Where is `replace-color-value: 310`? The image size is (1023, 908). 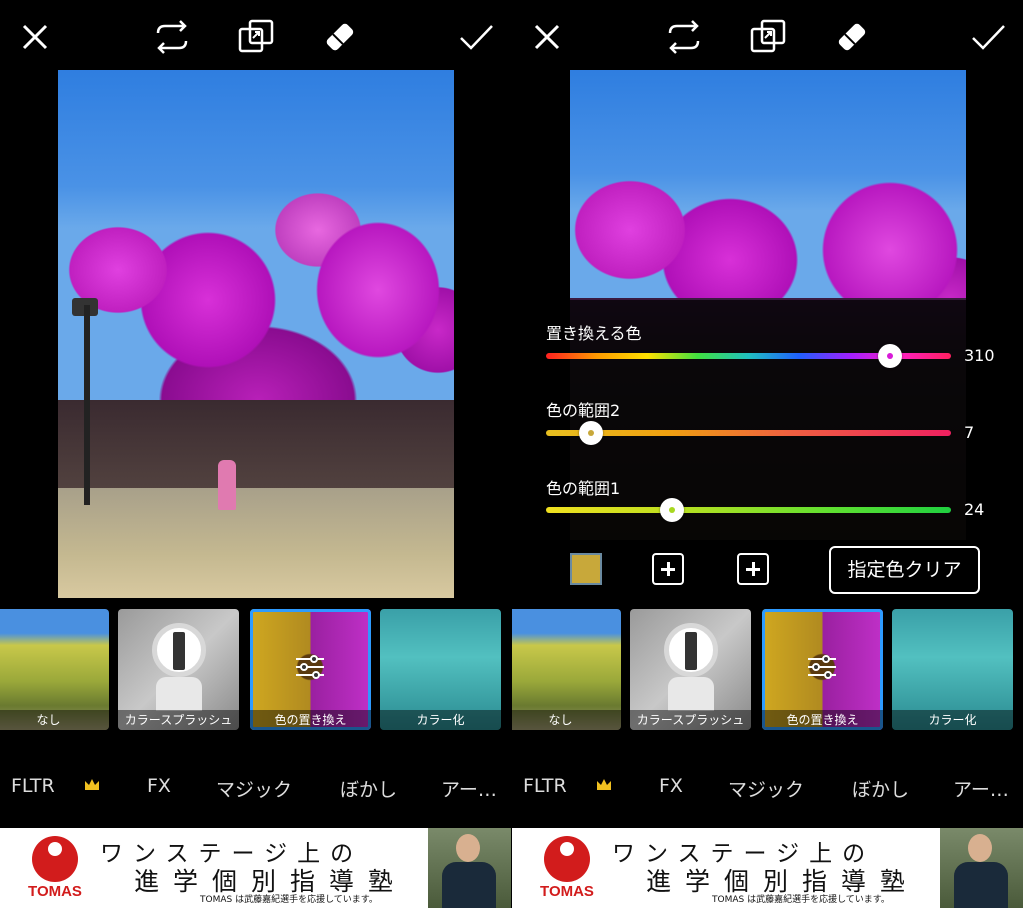
replace-color-value: 310 is located at coordinates (979, 355).